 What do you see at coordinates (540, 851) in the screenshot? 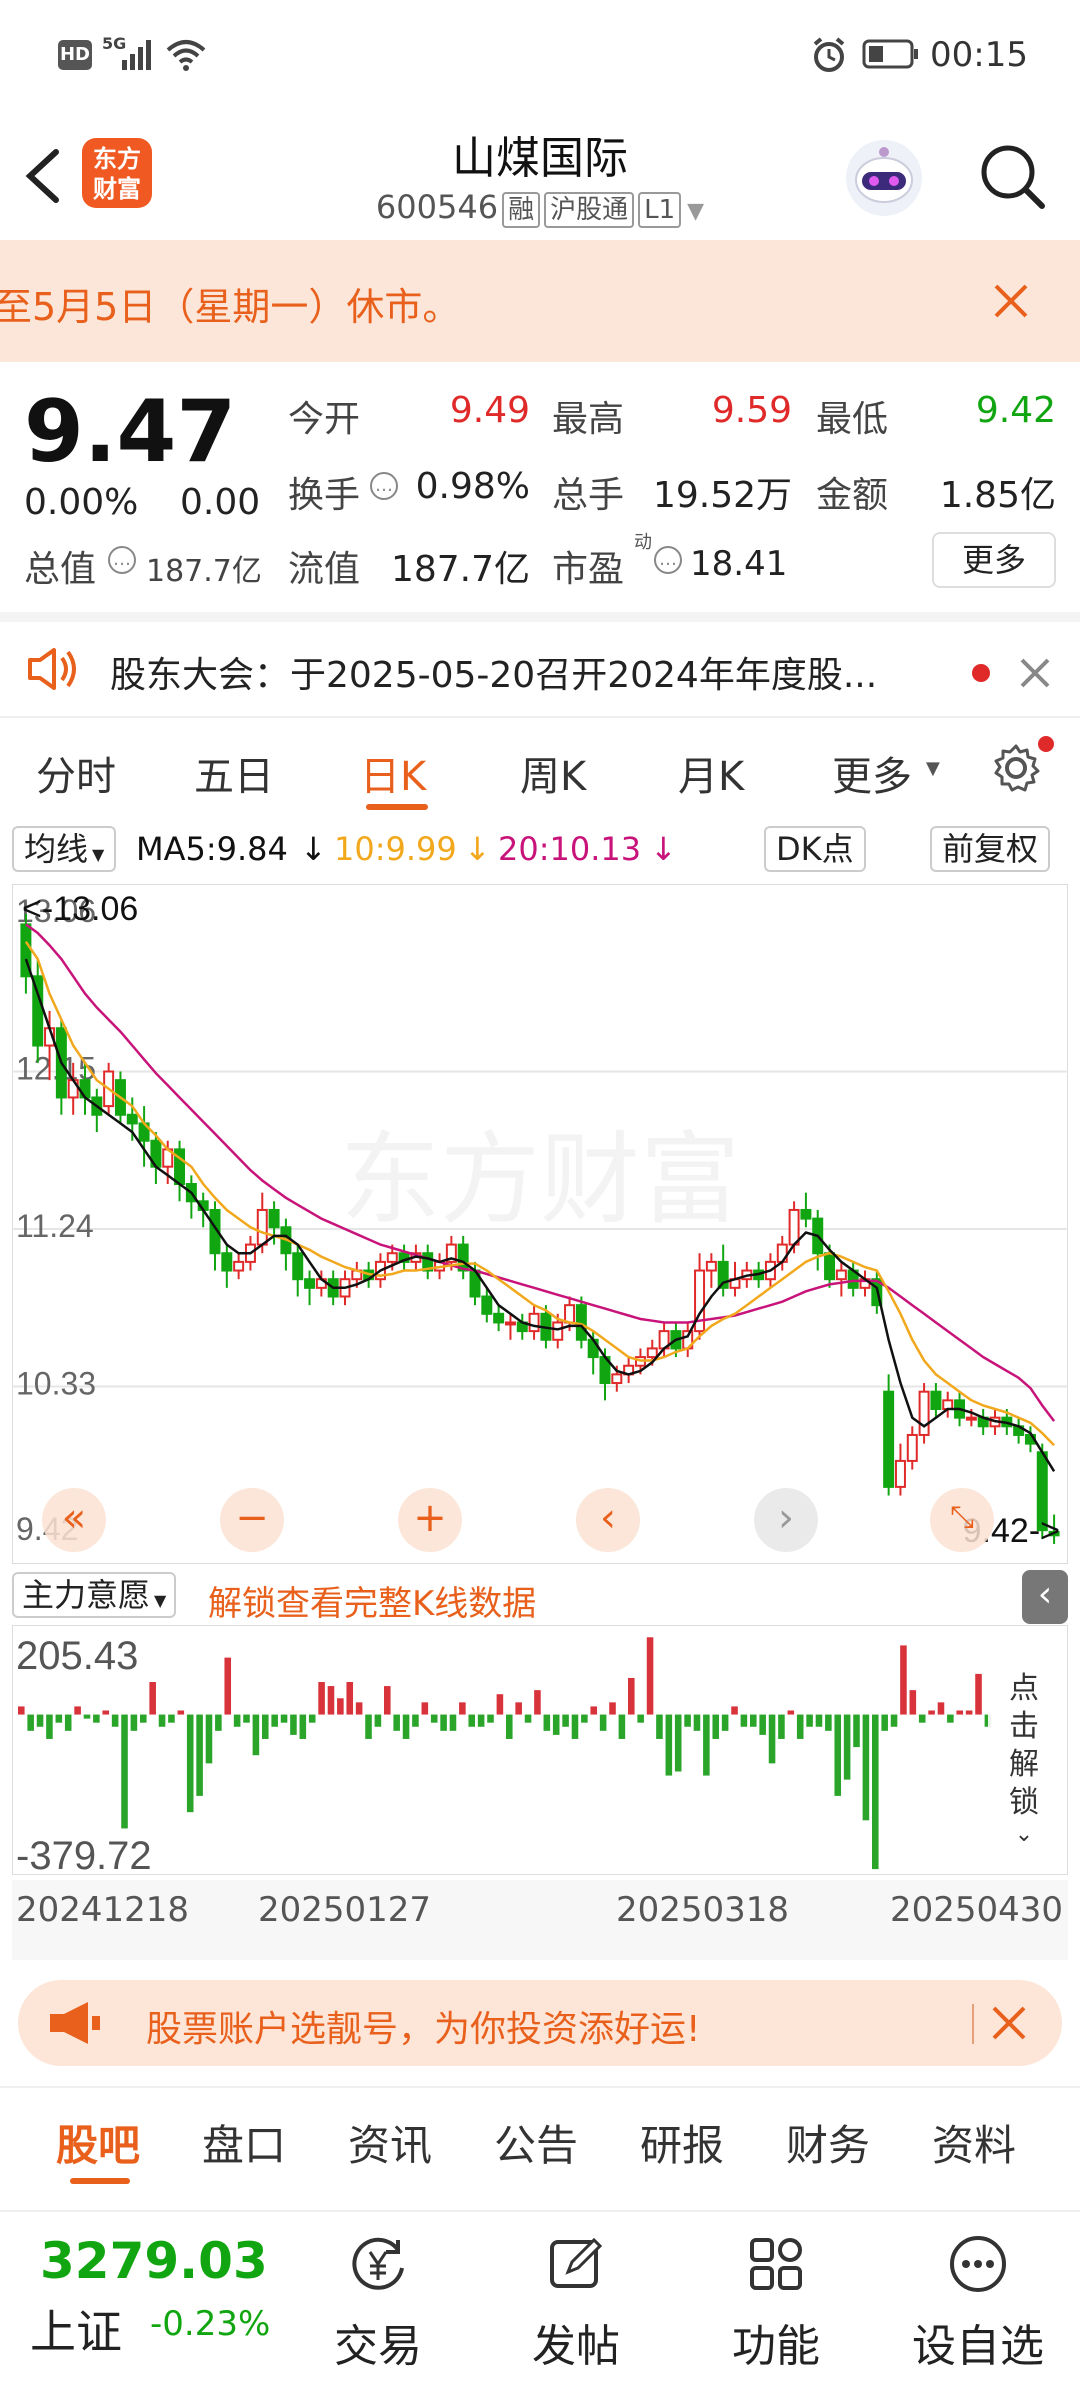
I see `ma-indicator-row: 均线 ▼ MA5:9.84 ↓ 10:9.99 ↓ 20:10.13 ↓ DK点 前复权` at bounding box center [540, 851].